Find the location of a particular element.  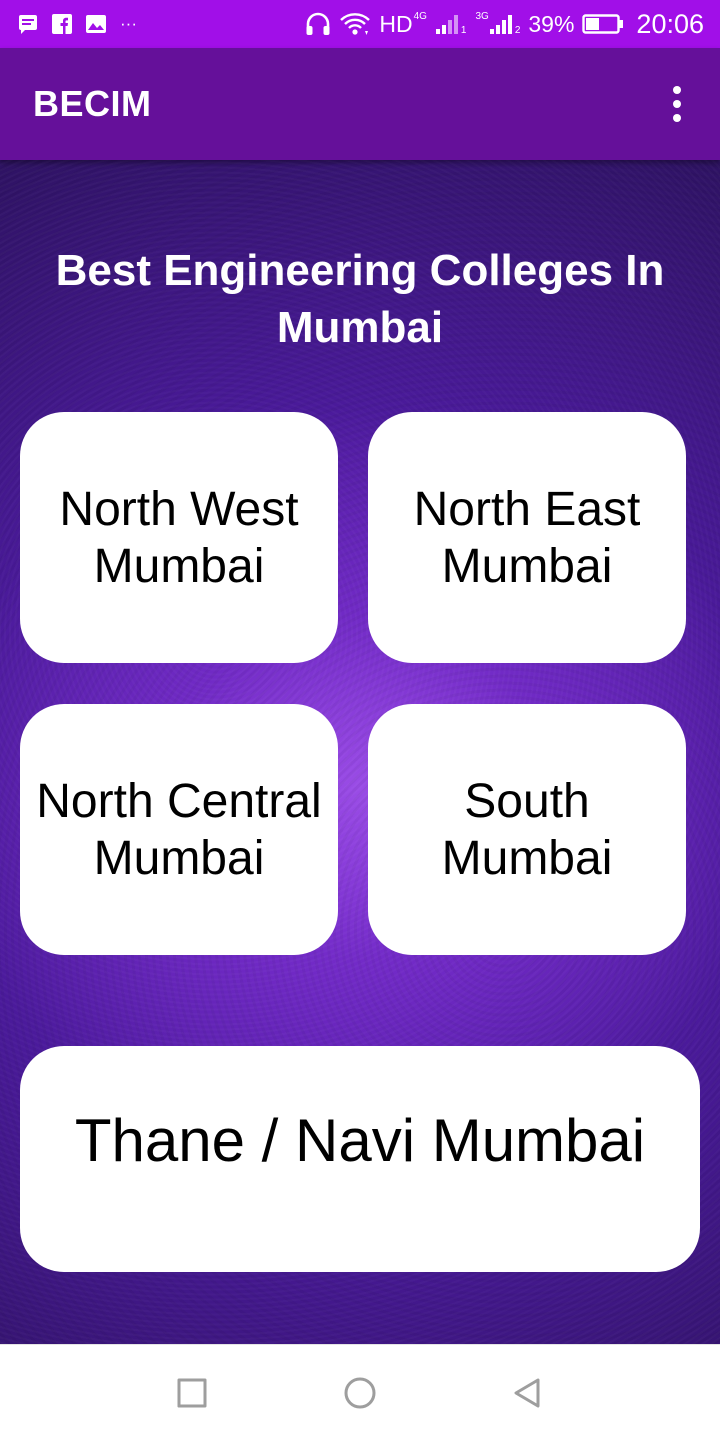

south-mumbai-button: South Mumbai is located at coordinates (527, 829).